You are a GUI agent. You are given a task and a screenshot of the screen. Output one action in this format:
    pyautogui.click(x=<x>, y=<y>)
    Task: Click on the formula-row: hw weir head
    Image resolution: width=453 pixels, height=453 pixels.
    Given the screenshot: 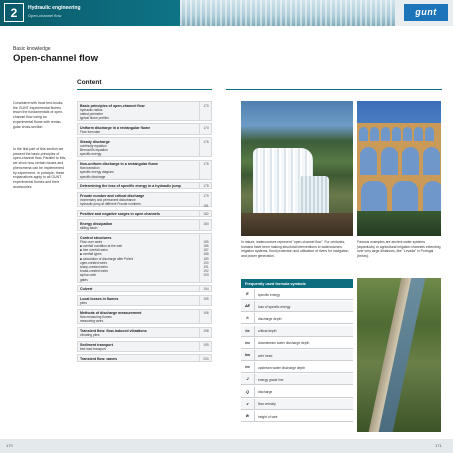 What is the action you would take?
    pyautogui.click(x=297, y=355)
    